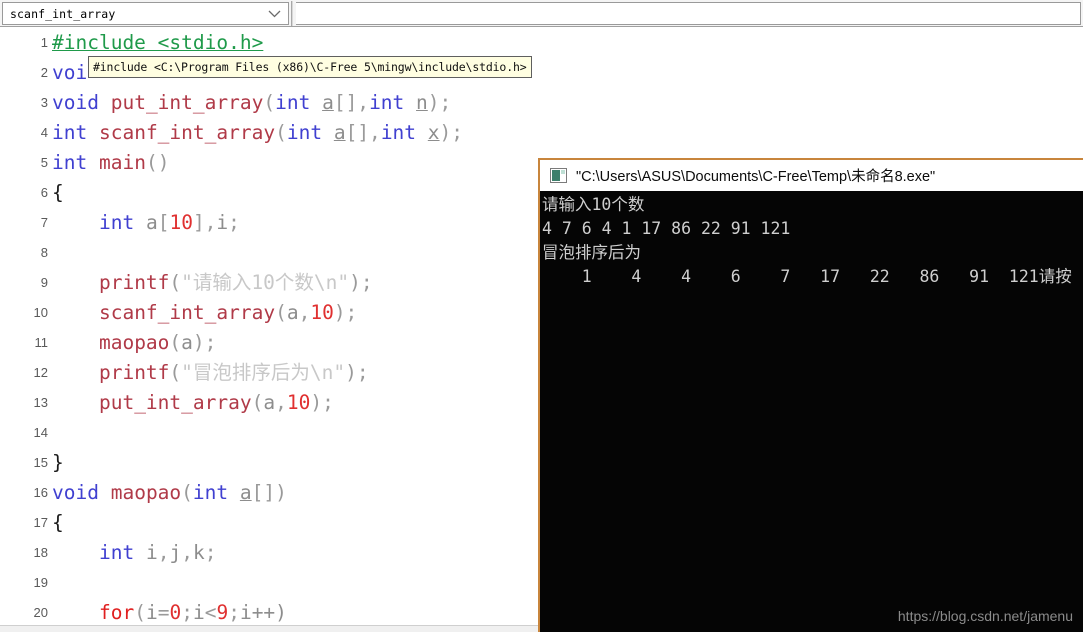 The width and height of the screenshot is (1083, 632). Describe the element at coordinates (44, 282) in the screenshot. I see `line-number: 9` at that location.